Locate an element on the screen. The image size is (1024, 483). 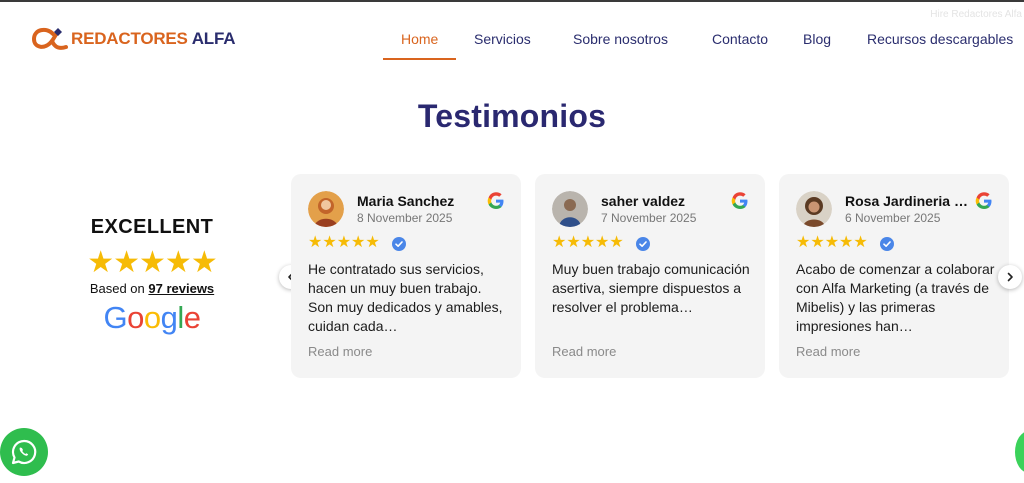
floating-action-button-edge is located at coordinates (1019, 452).